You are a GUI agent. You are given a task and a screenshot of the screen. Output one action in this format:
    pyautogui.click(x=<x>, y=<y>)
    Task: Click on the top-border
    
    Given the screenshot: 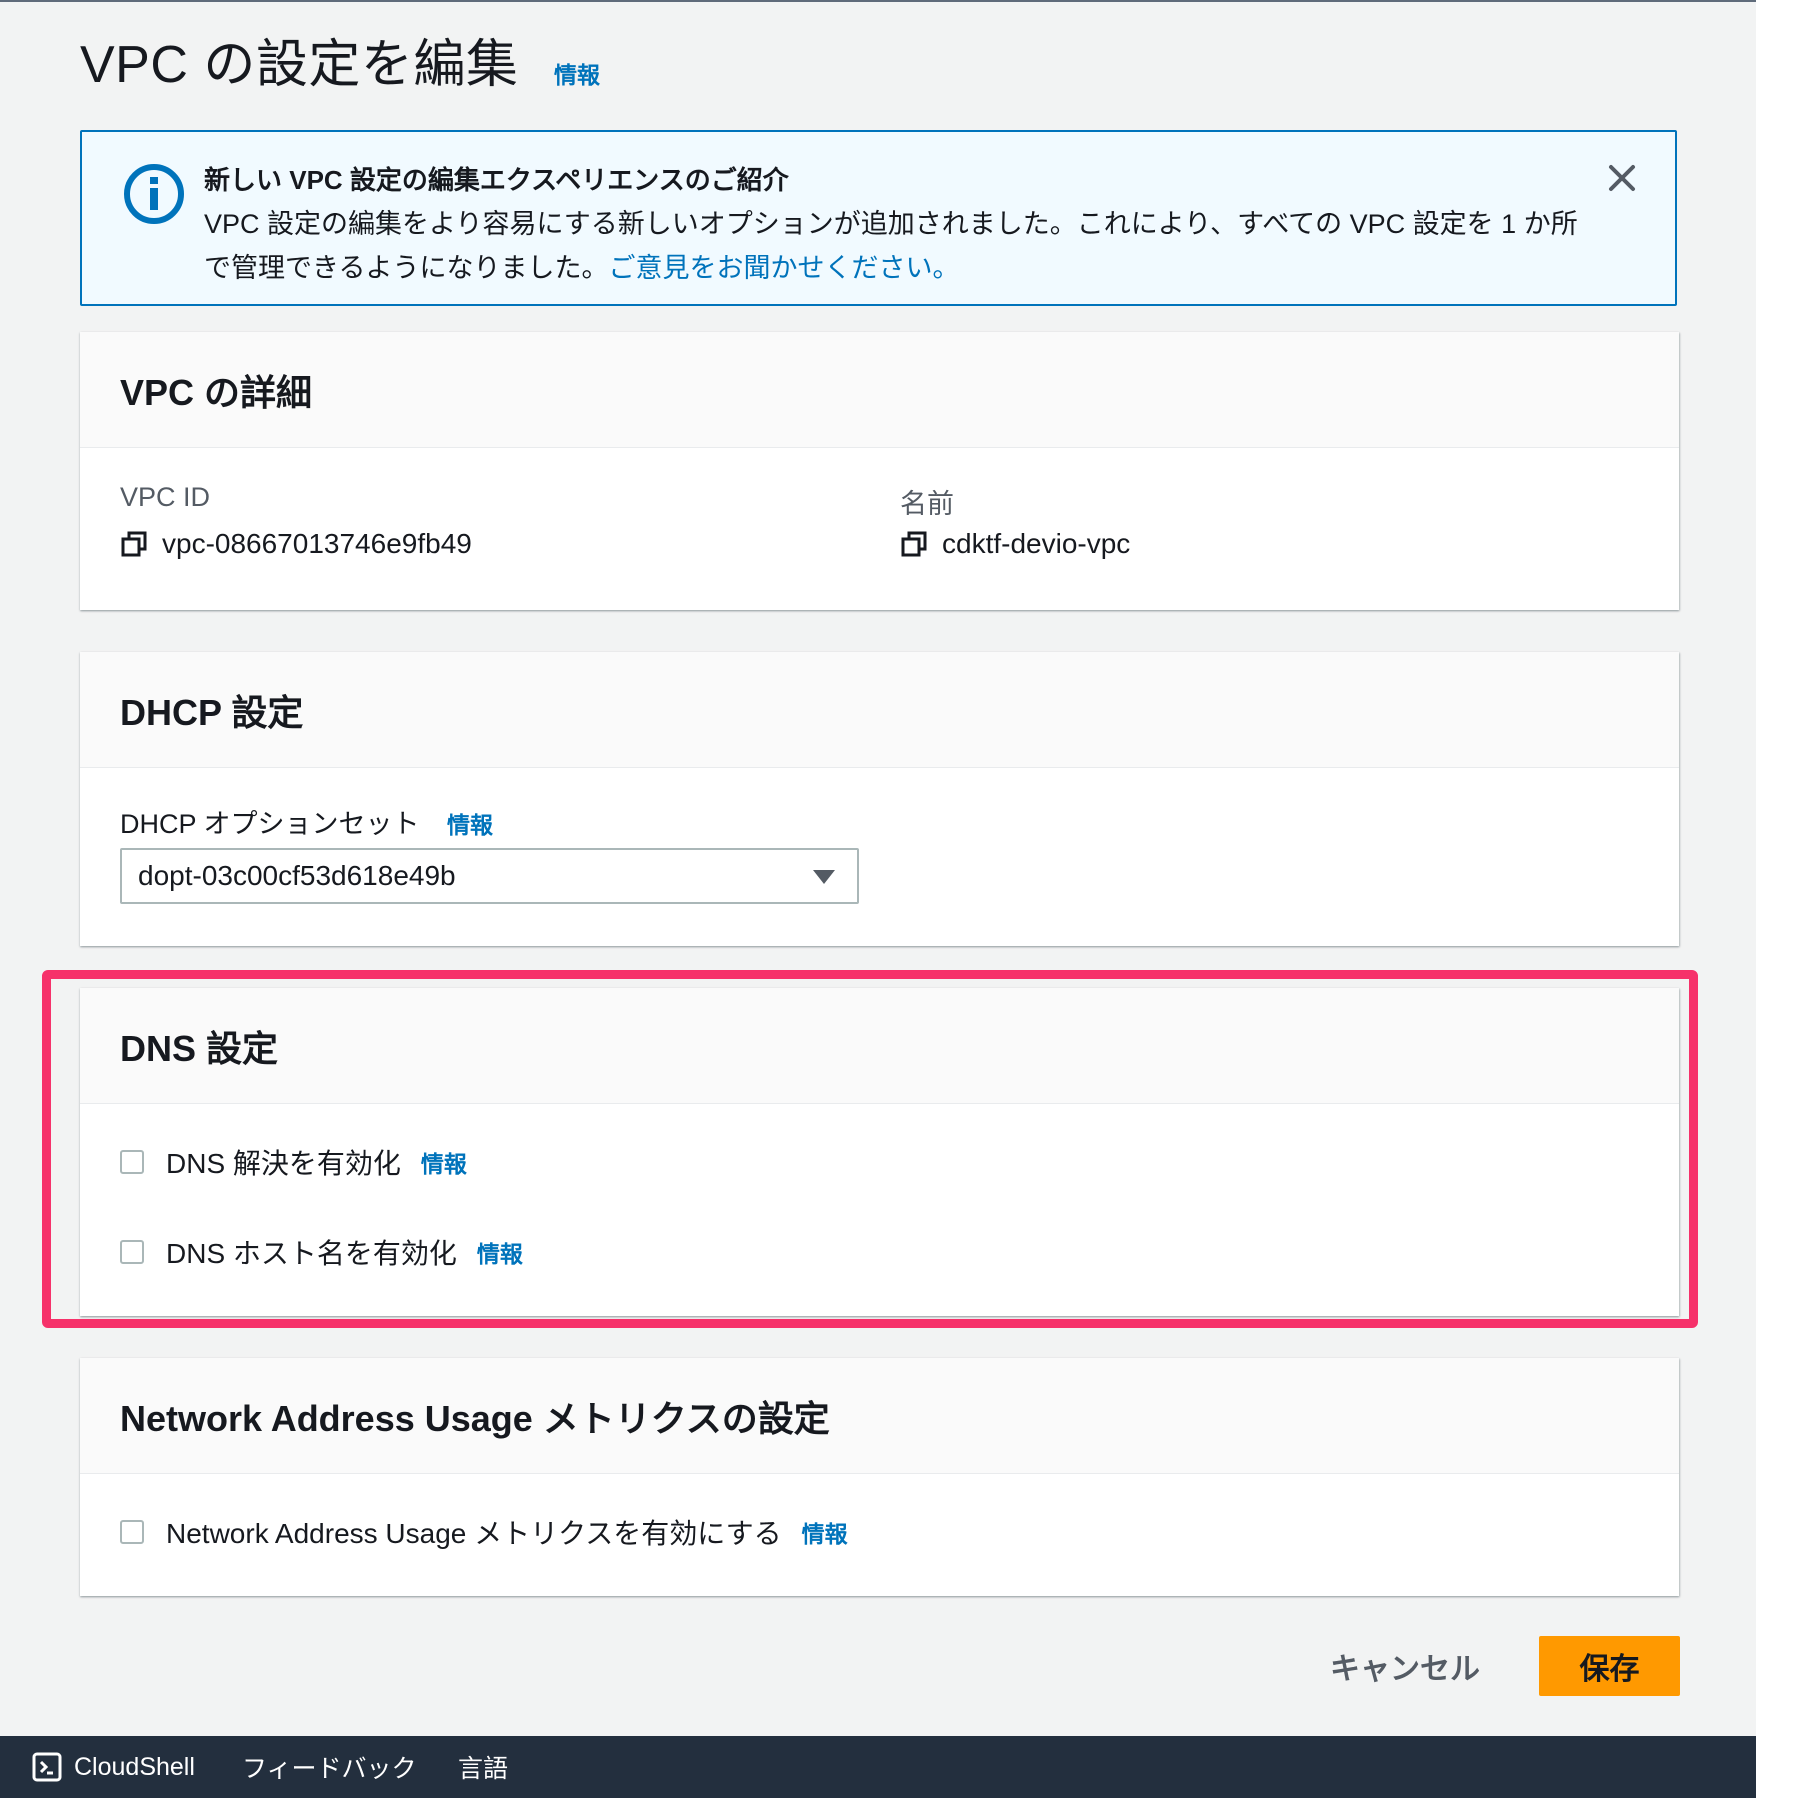 What is the action you would take?
    pyautogui.click(x=878, y=1)
    